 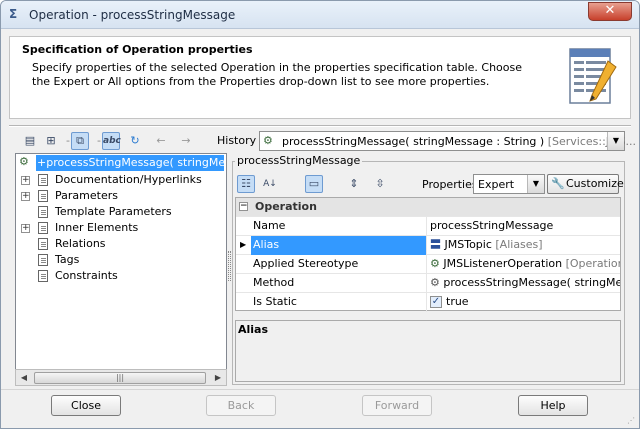 I want to click on tree-item: + Documentation/Hyperlinks, so click(x=121, y=180).